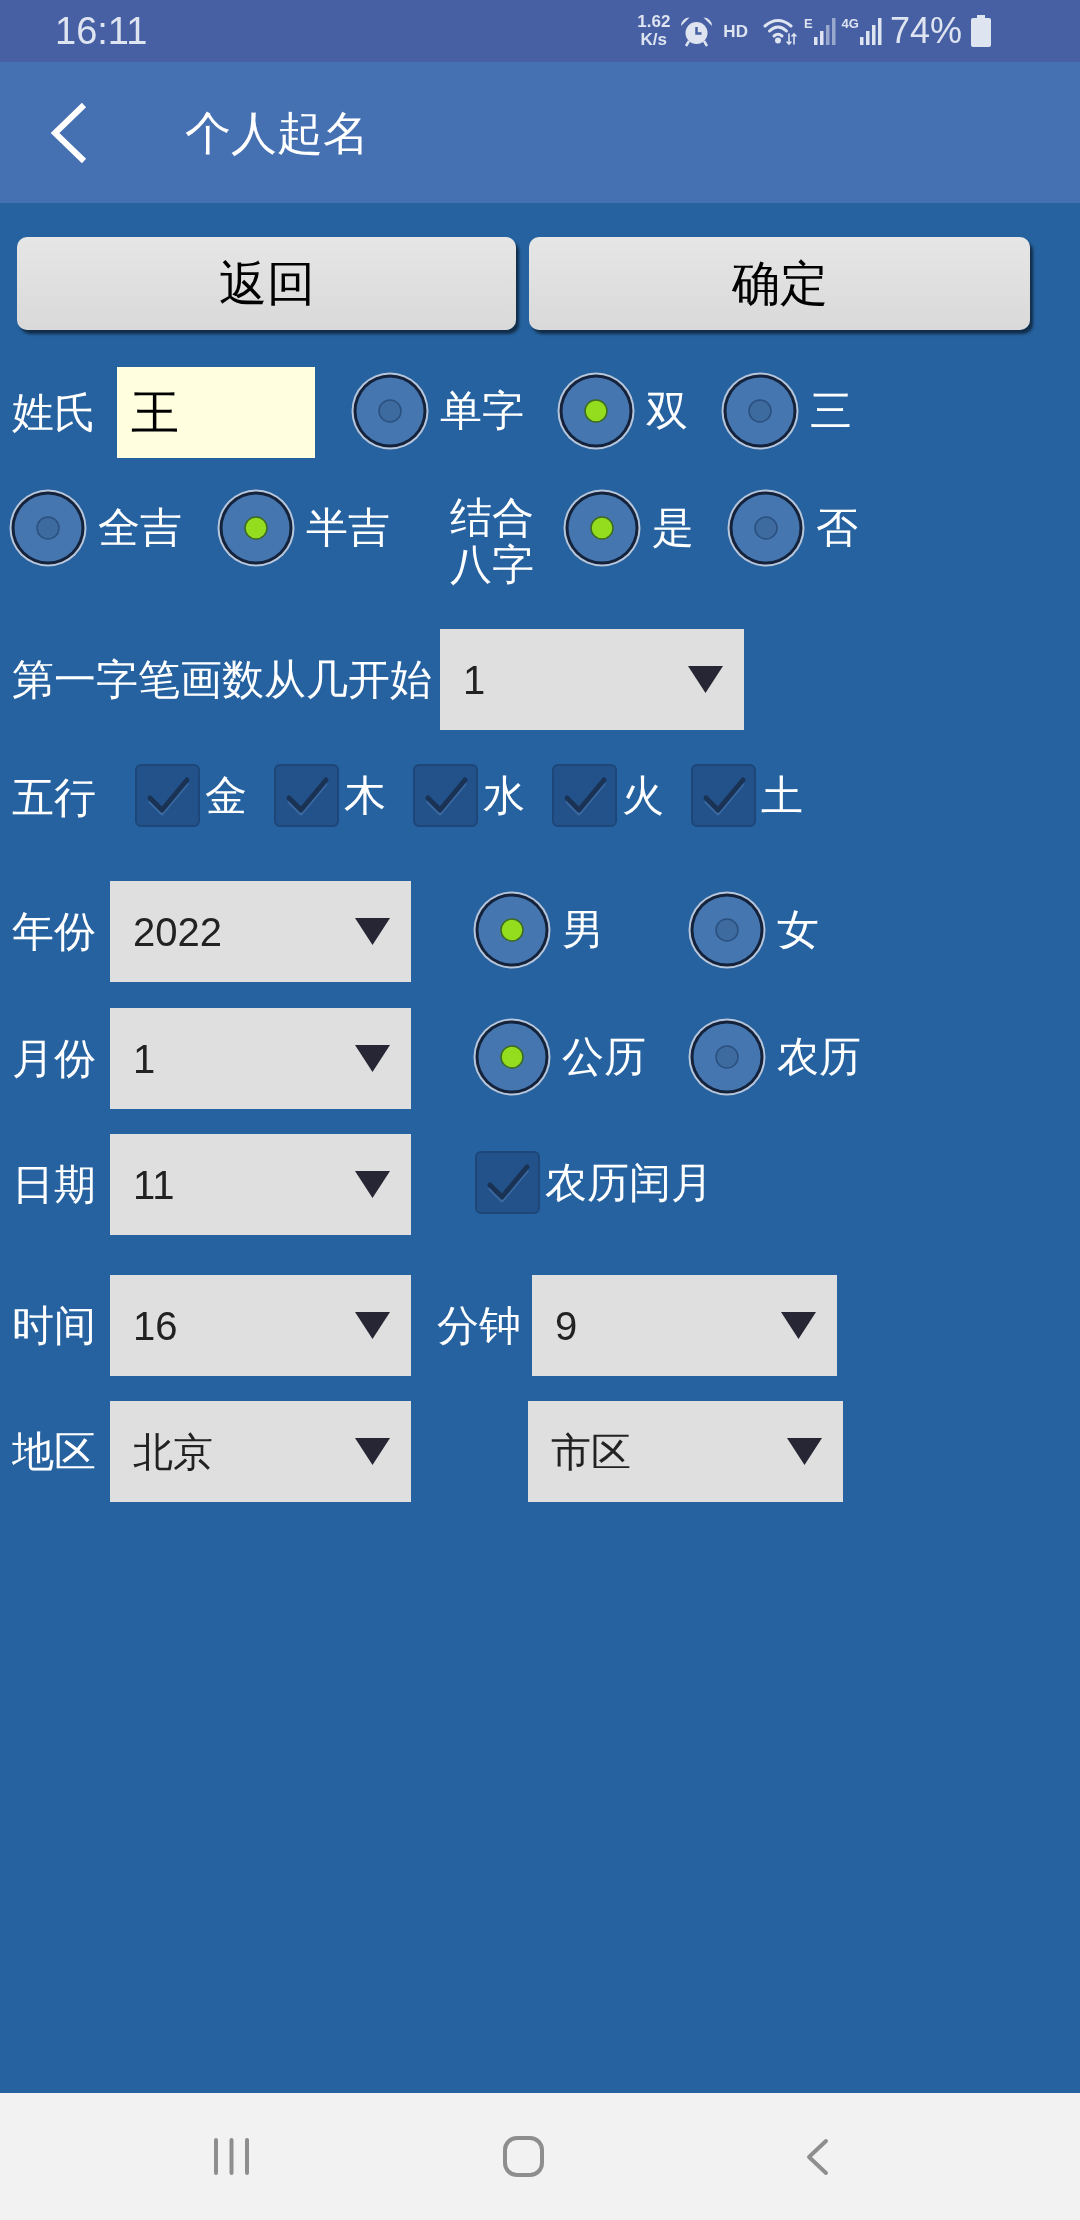  What do you see at coordinates (69, 132) in the screenshot?
I see `chevron-left-icon` at bounding box center [69, 132].